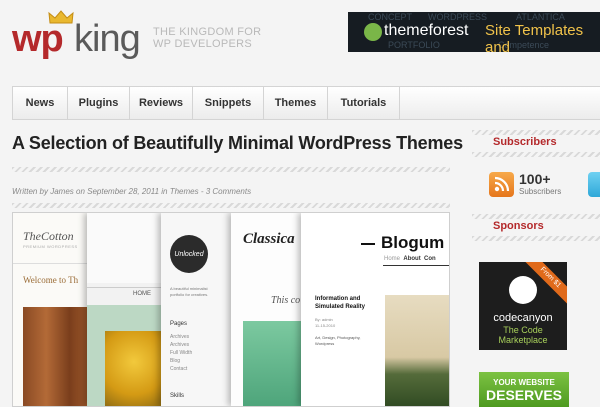 This screenshot has width=600, height=407. What do you see at coordinates (177, 396) in the screenshot?
I see `skills-title: Skills` at bounding box center [177, 396].